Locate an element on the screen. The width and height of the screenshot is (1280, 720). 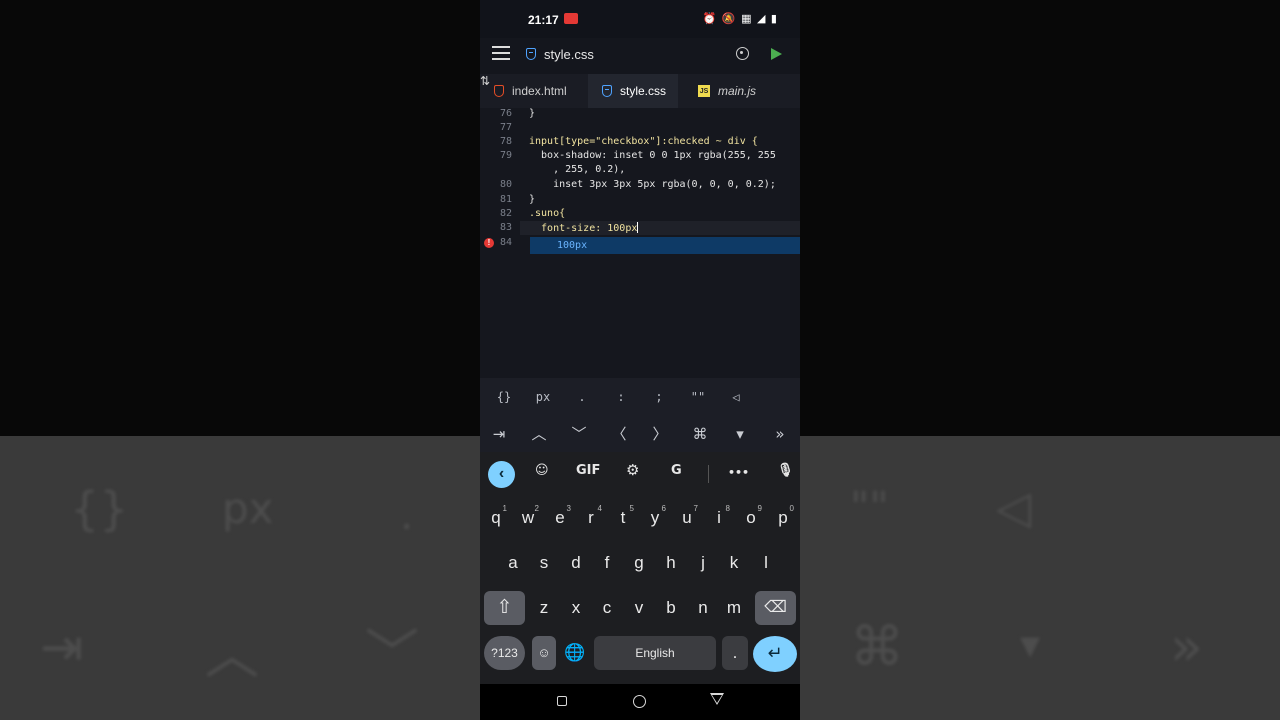
key-label: t is located at coordinates (623, 517).